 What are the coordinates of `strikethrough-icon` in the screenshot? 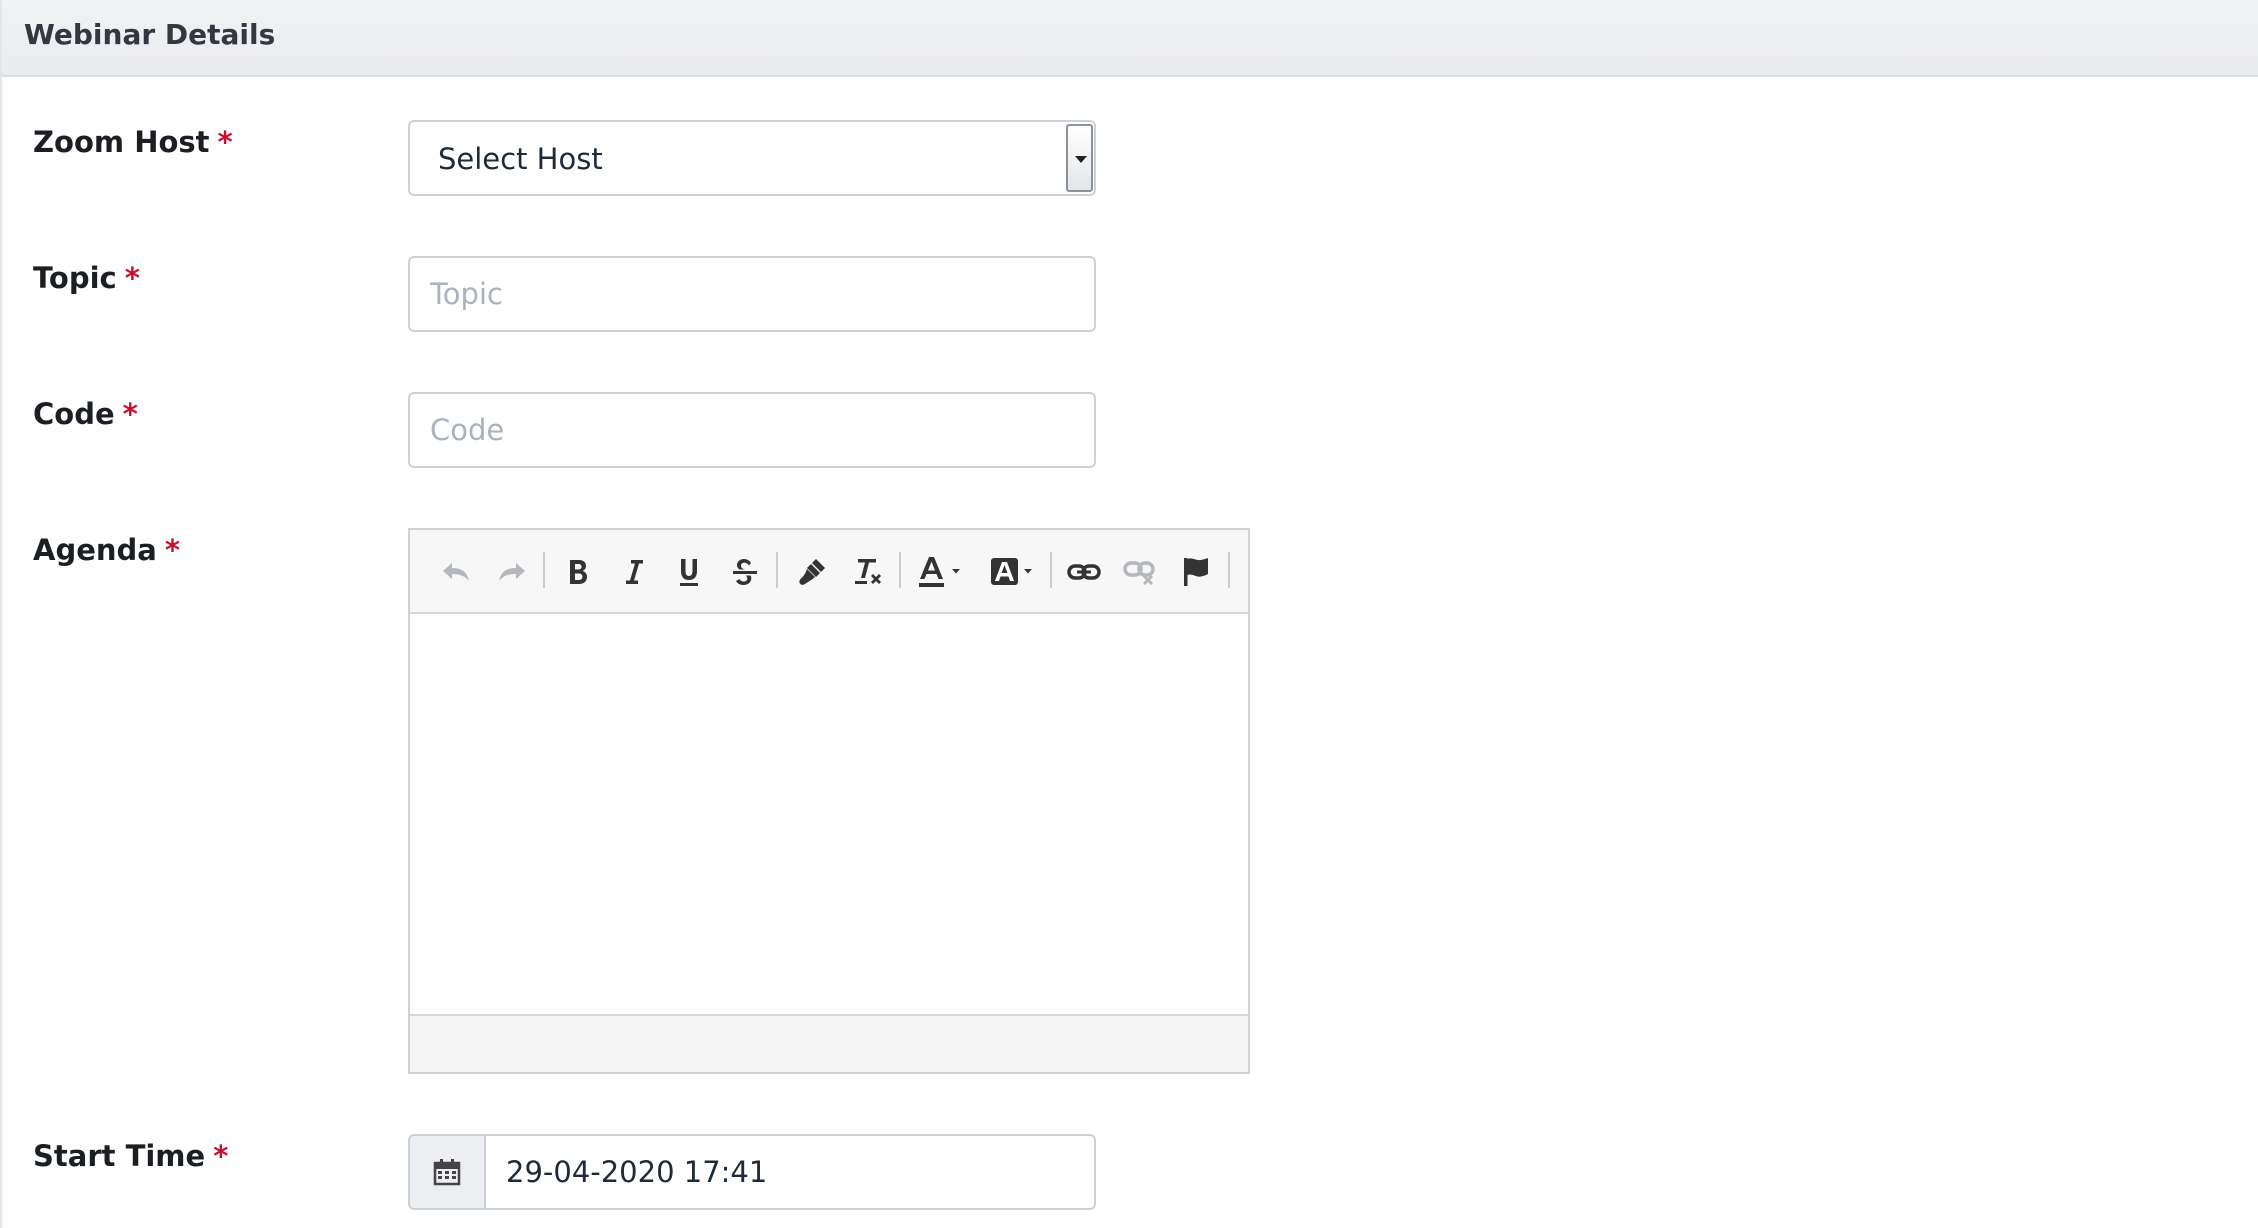 It's located at (745, 572).